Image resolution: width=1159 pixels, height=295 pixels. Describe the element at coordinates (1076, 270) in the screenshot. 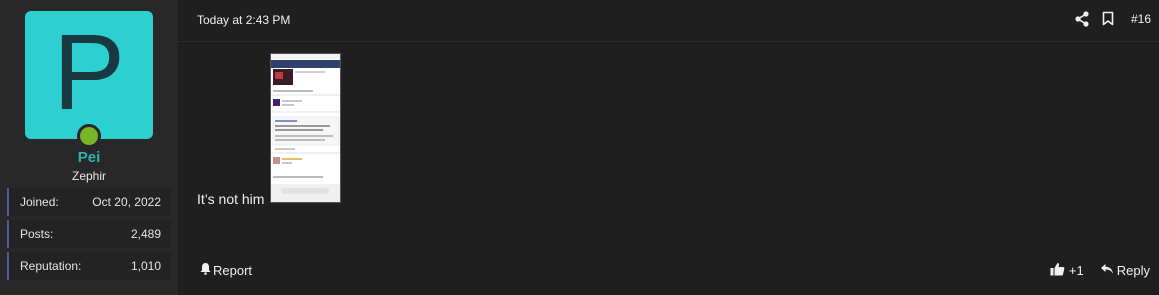

I see `reaction-count: +1` at that location.